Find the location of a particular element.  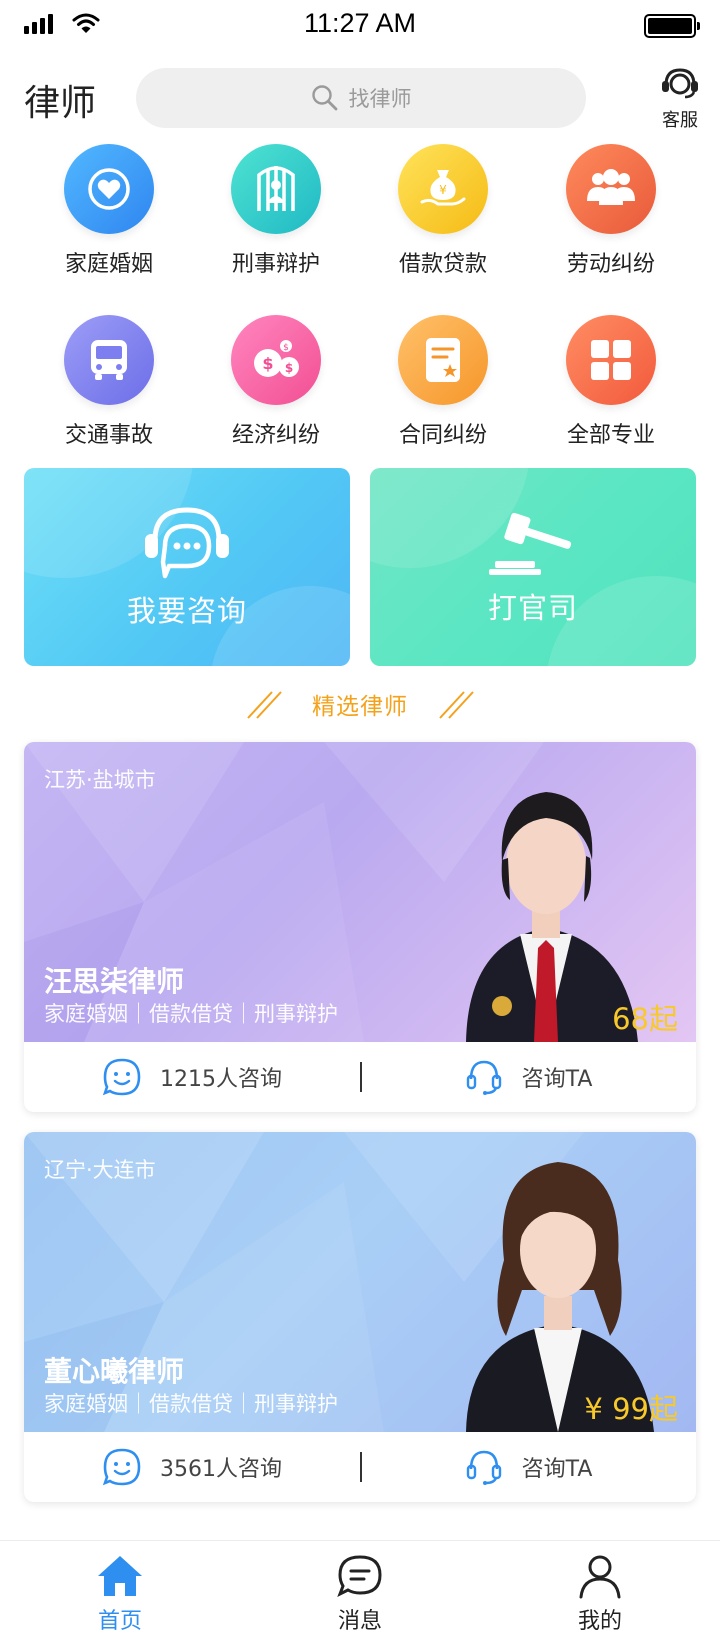

category-label: 全部专业 is located at coordinates (610, 435).